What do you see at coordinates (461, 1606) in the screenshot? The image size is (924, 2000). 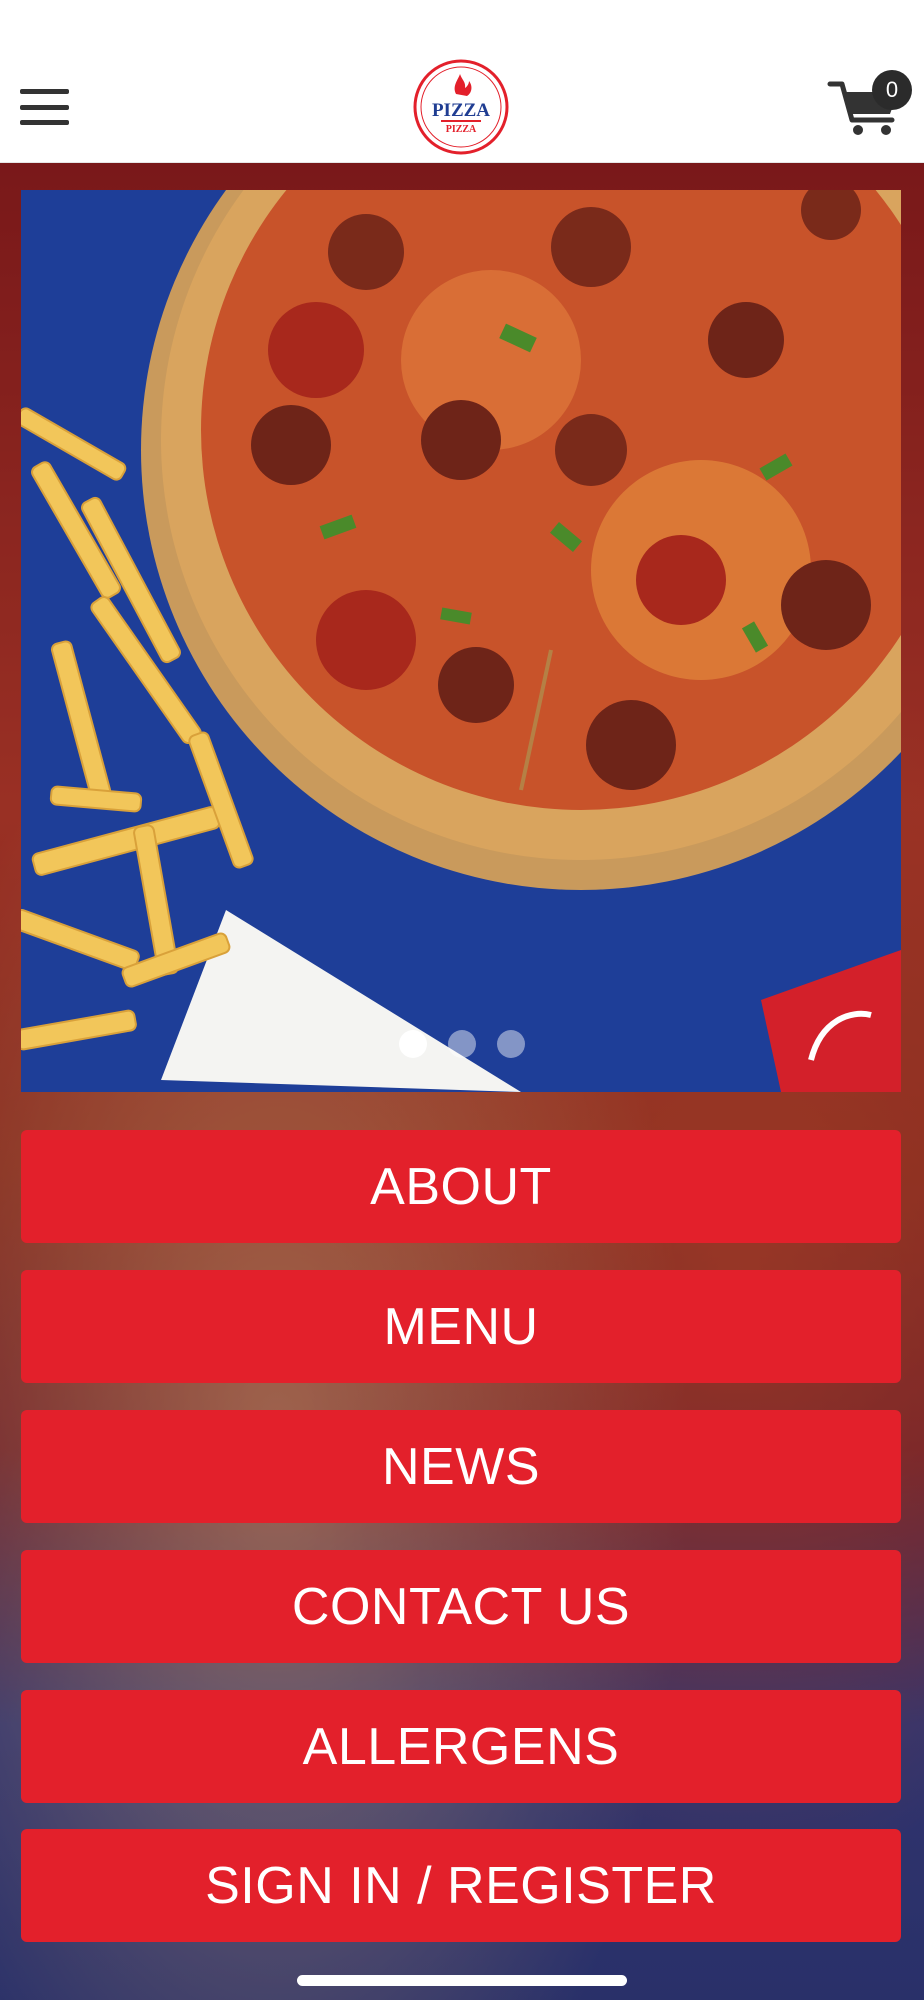 I see `contact-us-button: CONTACT US` at bounding box center [461, 1606].